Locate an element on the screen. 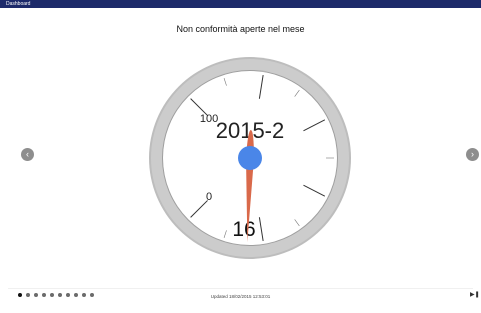 This screenshot has height=313, width=481. next-slide-button: › is located at coordinates (472, 154).